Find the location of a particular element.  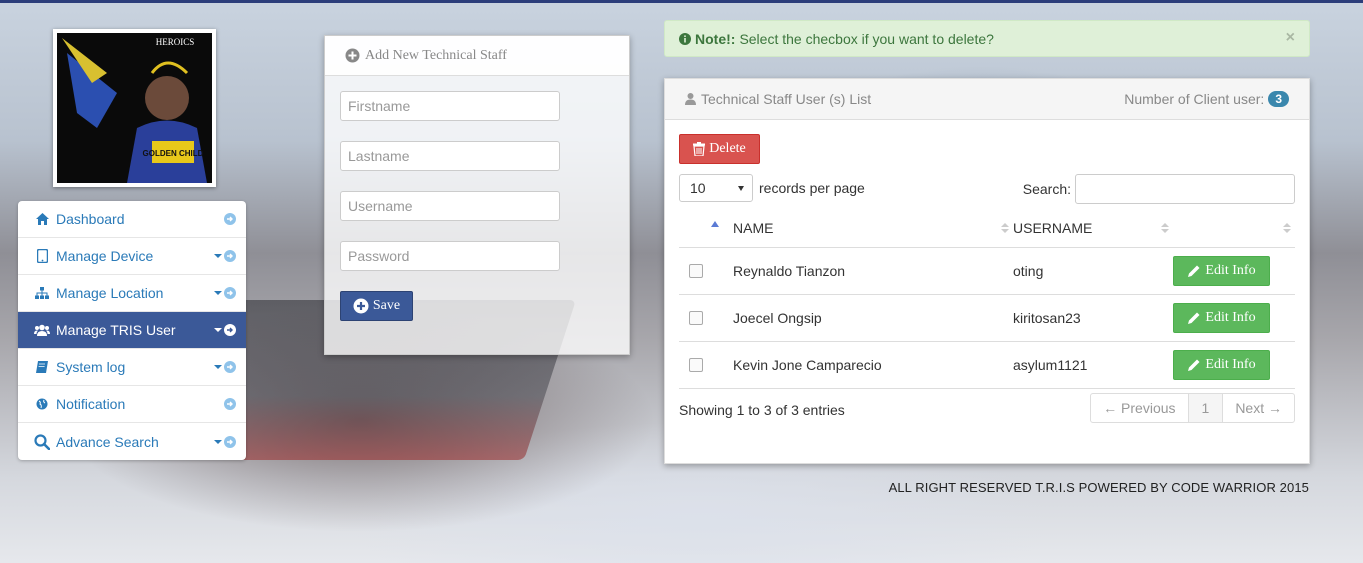

sidebar-item-label: Manage TRIS User is located at coordinates (116, 330).